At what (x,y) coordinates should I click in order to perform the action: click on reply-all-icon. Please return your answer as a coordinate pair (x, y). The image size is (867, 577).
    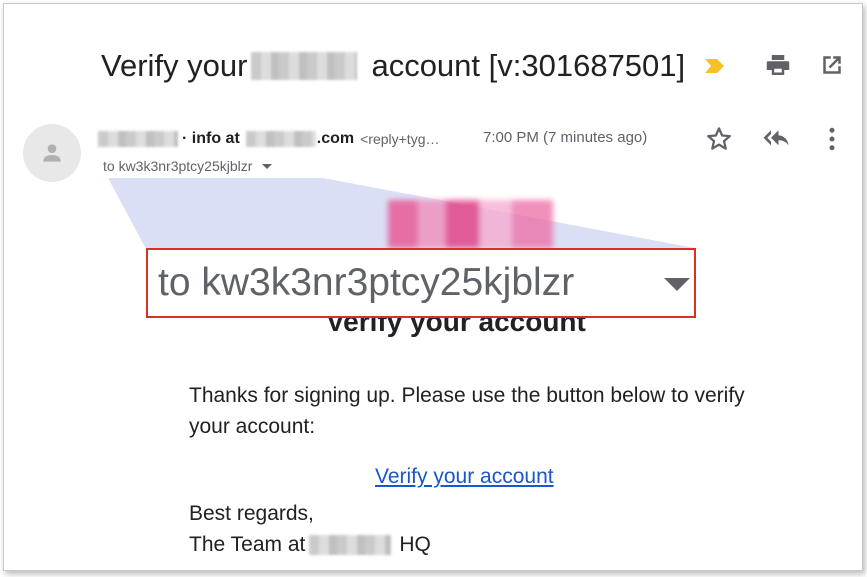
    Looking at the image, I should click on (776, 139).